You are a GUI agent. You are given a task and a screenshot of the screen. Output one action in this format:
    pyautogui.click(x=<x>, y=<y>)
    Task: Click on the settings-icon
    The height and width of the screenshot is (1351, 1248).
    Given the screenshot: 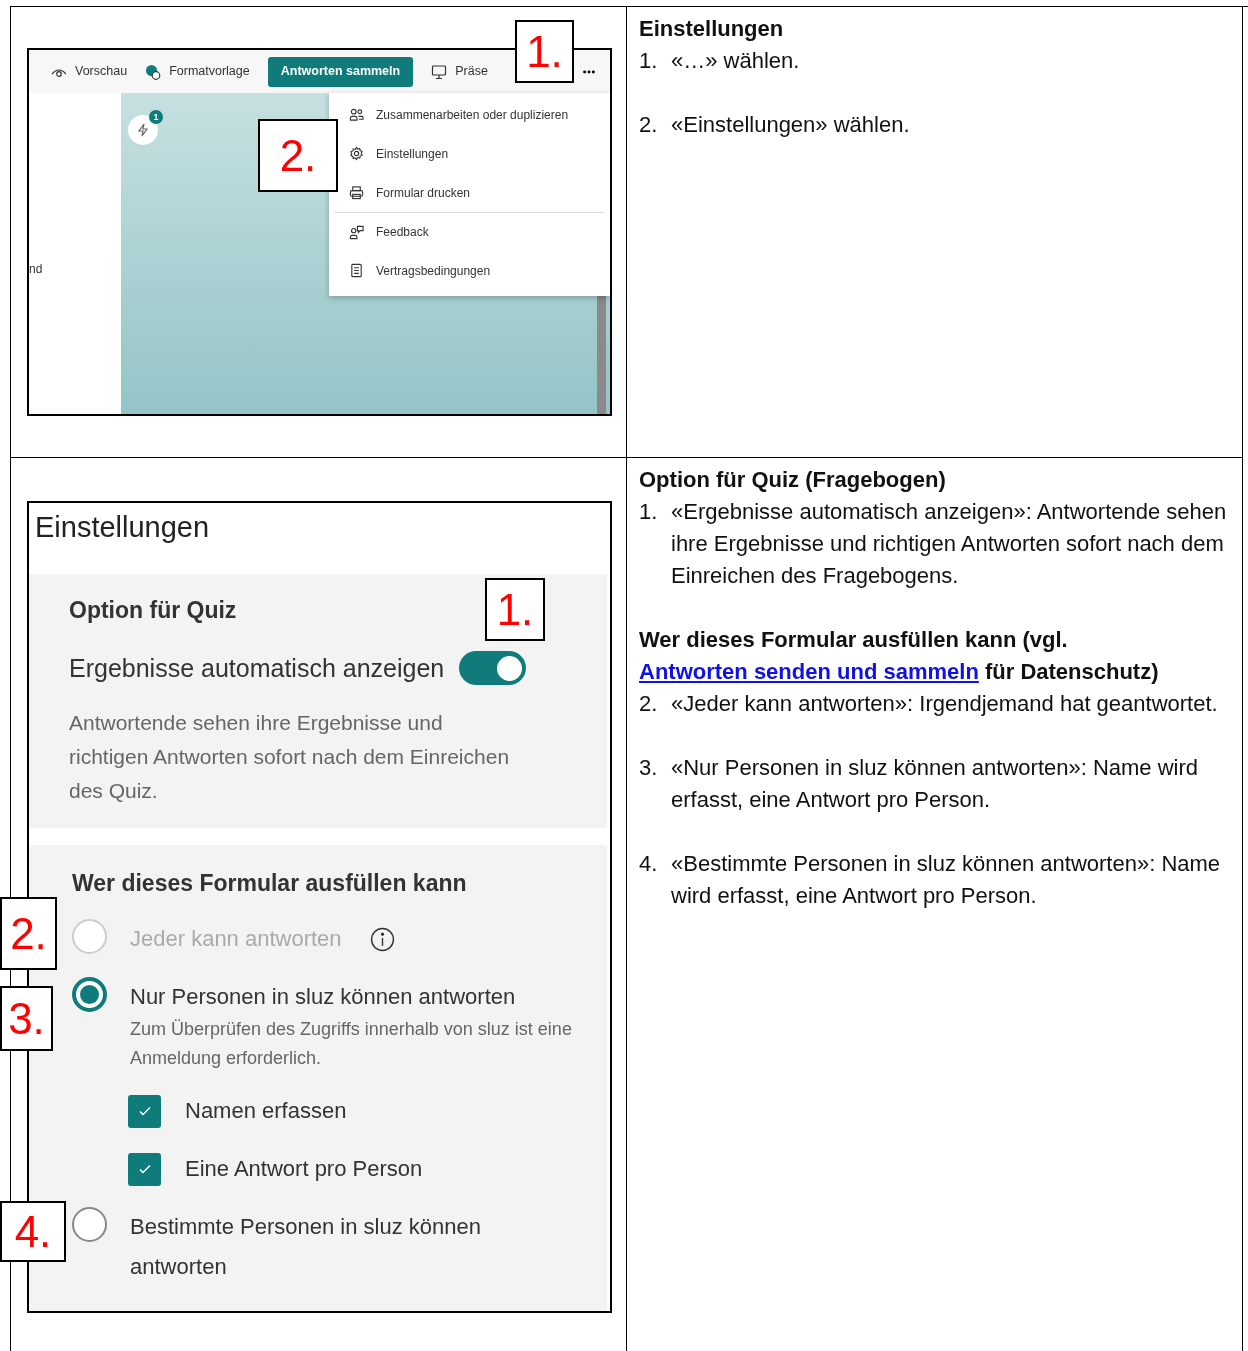 What is the action you would take?
    pyautogui.click(x=356, y=153)
    